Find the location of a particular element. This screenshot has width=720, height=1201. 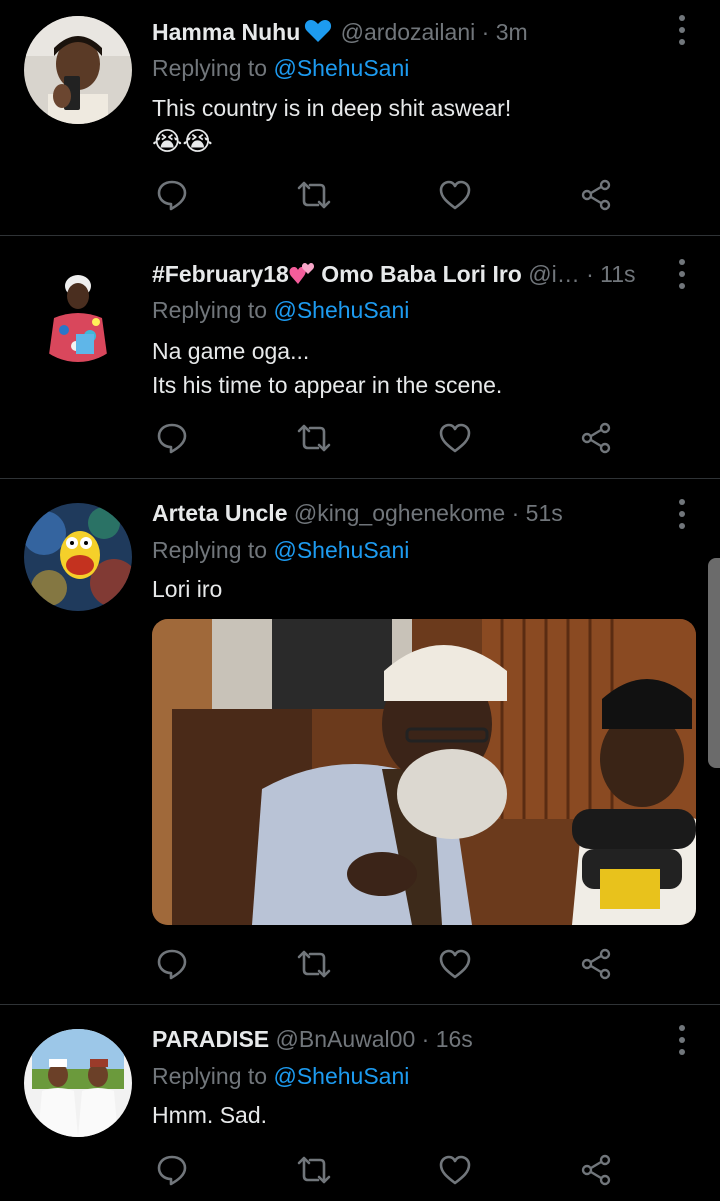

timestamp: 51s is located at coordinates (544, 513).